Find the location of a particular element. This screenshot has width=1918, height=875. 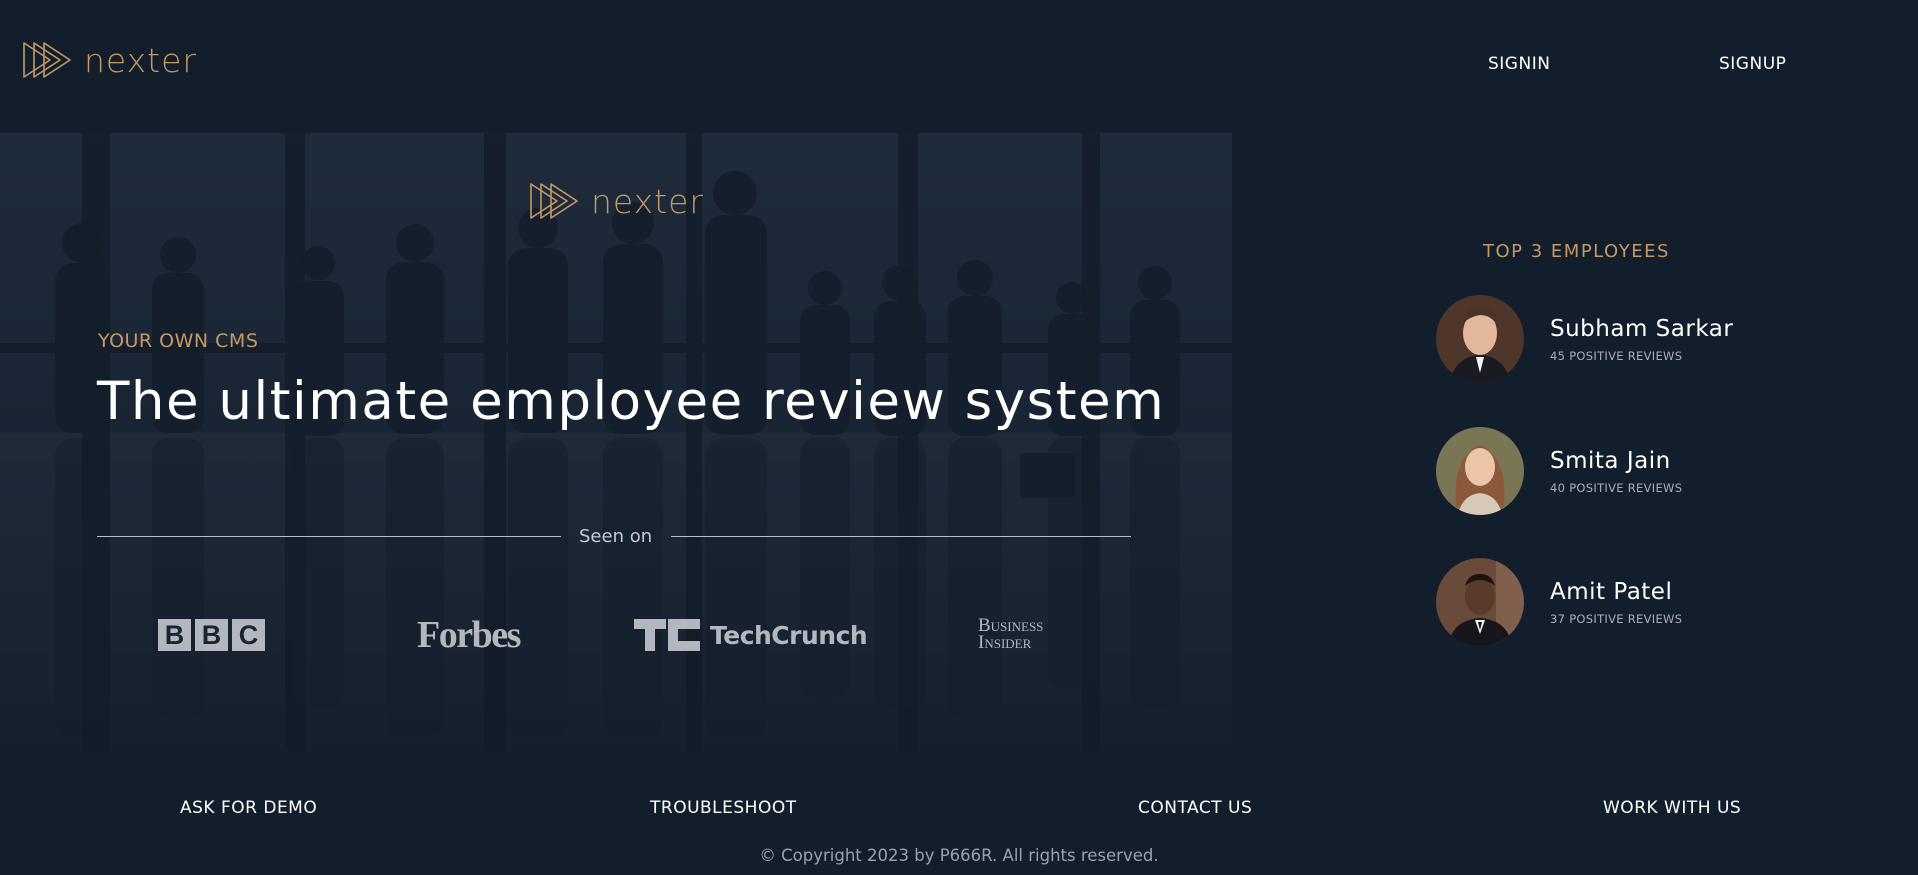

brand-name: nexter is located at coordinates (140, 60).